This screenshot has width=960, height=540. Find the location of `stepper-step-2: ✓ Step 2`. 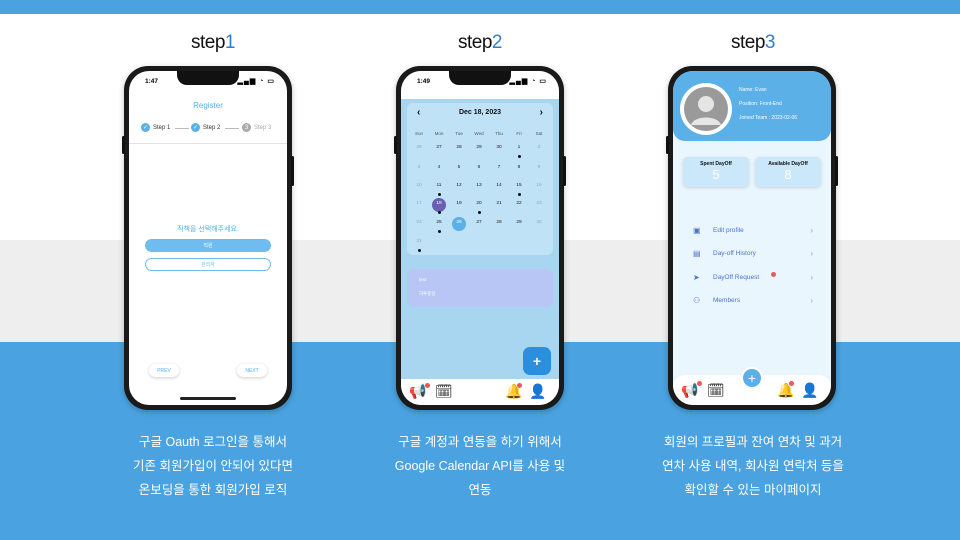

stepper-step-2: ✓ Step 2 is located at coordinates (206, 127).